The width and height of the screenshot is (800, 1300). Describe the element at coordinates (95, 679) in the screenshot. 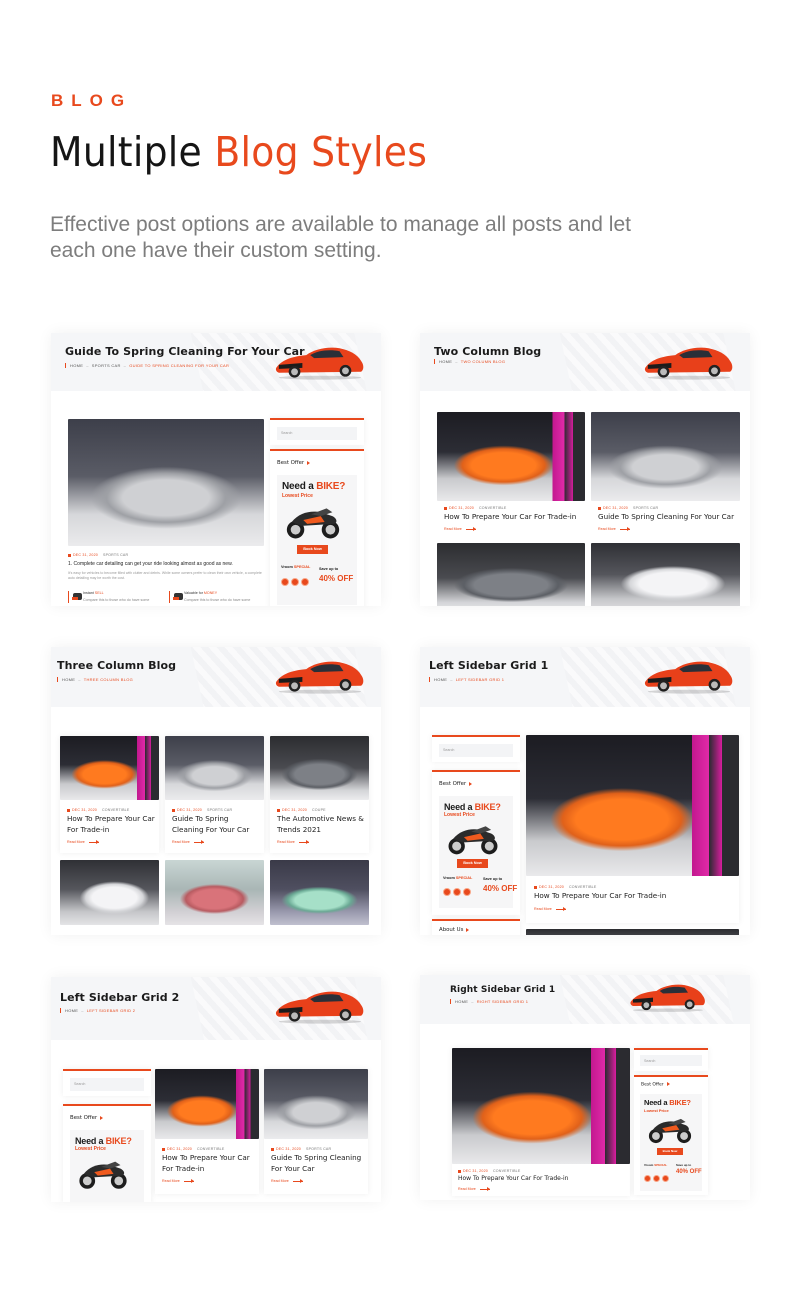

I see `breadcrumb: HOME – THREE COLUMN BLOG` at that location.